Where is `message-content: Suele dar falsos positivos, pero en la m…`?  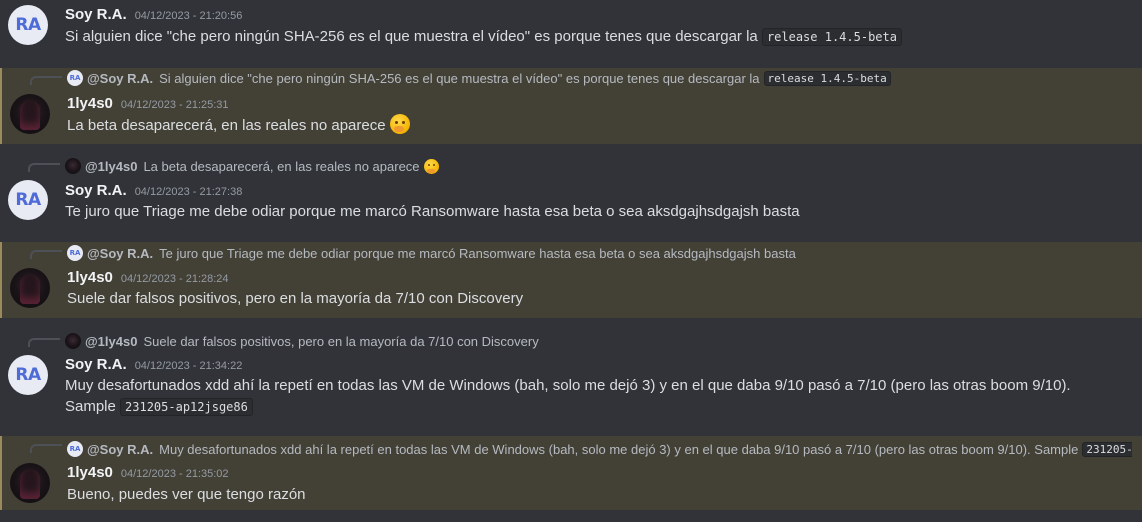
message-content: Suele dar falsos positivos, pero en la m… is located at coordinates (599, 298).